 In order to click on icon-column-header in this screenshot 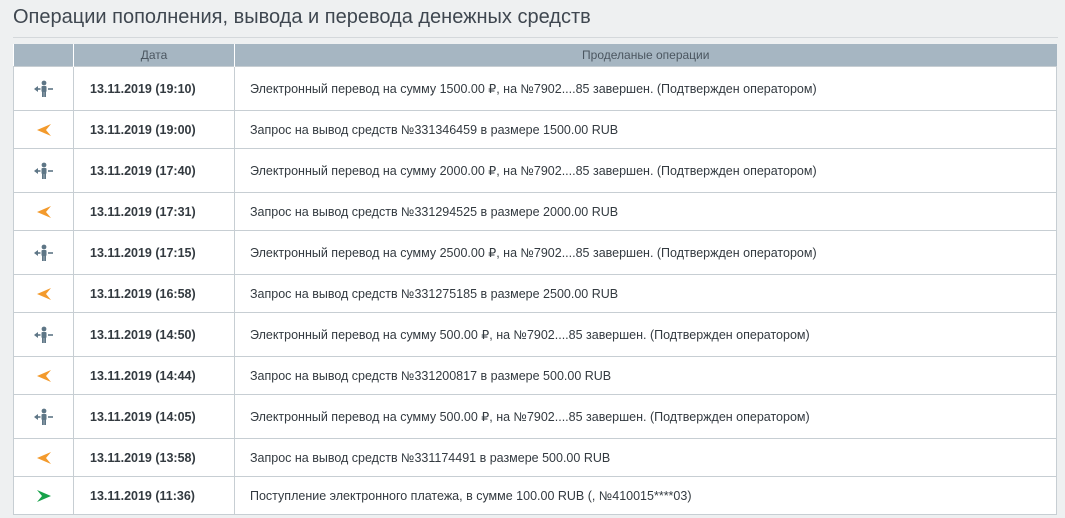, I will do `click(43, 55)`.